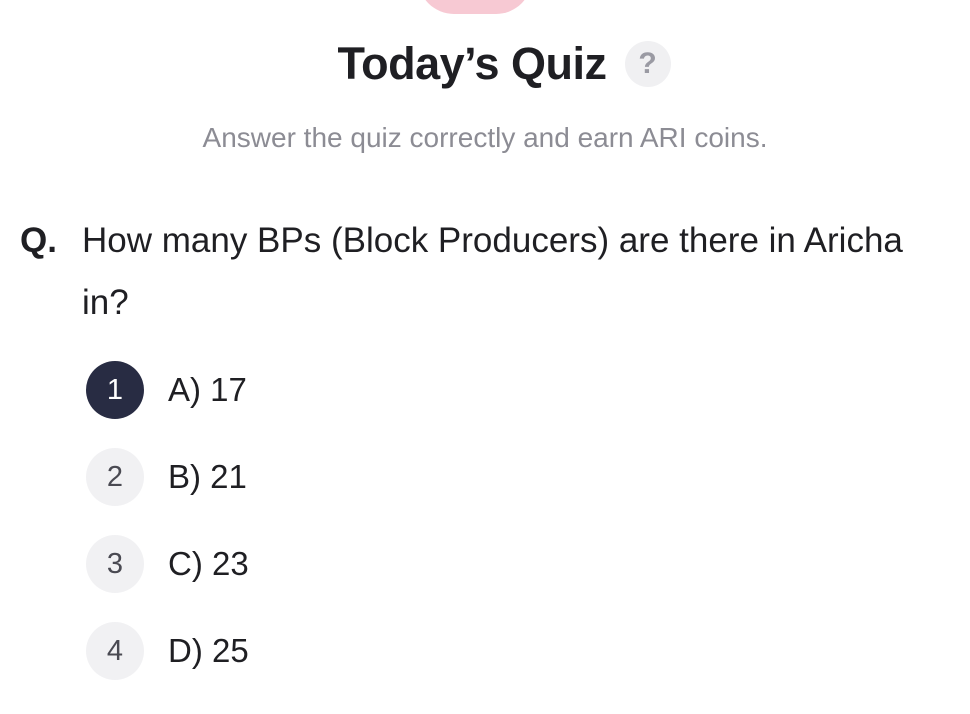 The width and height of the screenshot is (970, 714). What do you see at coordinates (38, 240) in the screenshot?
I see `question-prefix: Q.` at bounding box center [38, 240].